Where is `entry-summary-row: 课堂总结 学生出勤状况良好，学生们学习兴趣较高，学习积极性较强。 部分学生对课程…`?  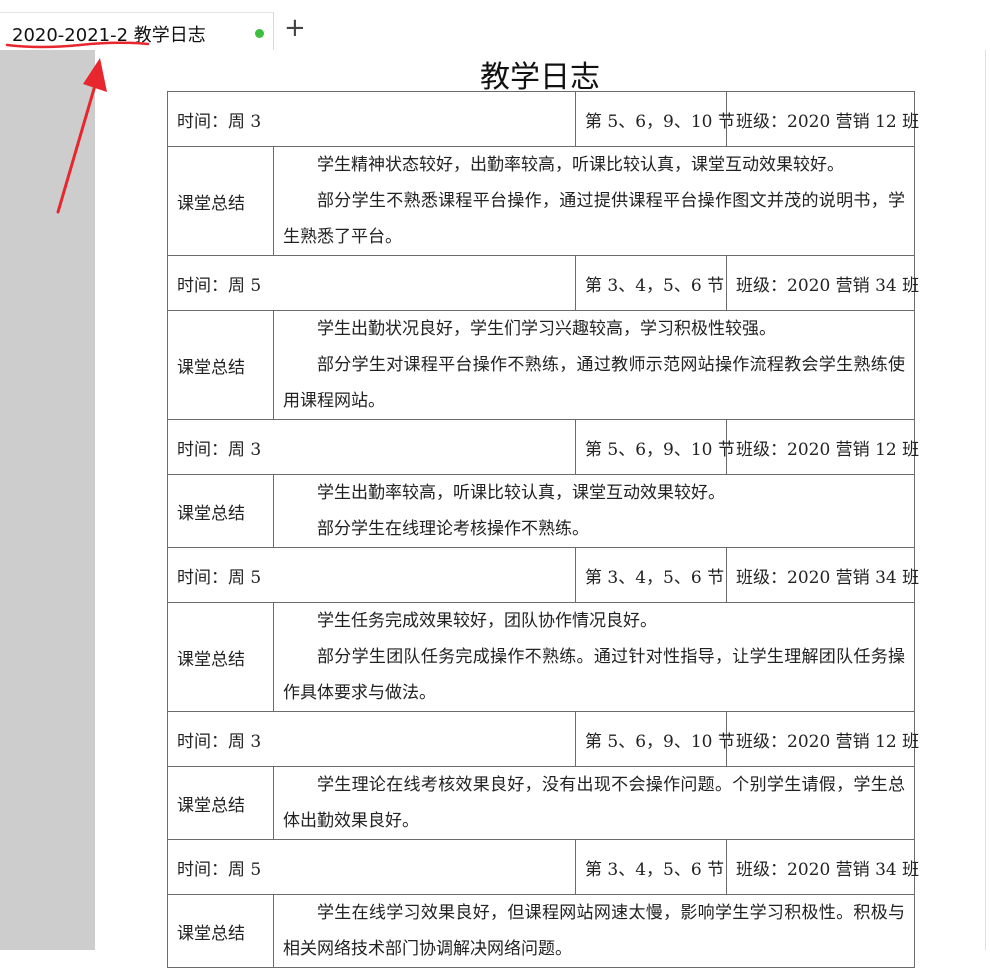 entry-summary-row: 课堂总结 学生出勤状况良好，学生们学习兴趣较高，学习积极性较强。 部分学生对课程… is located at coordinates (541, 365).